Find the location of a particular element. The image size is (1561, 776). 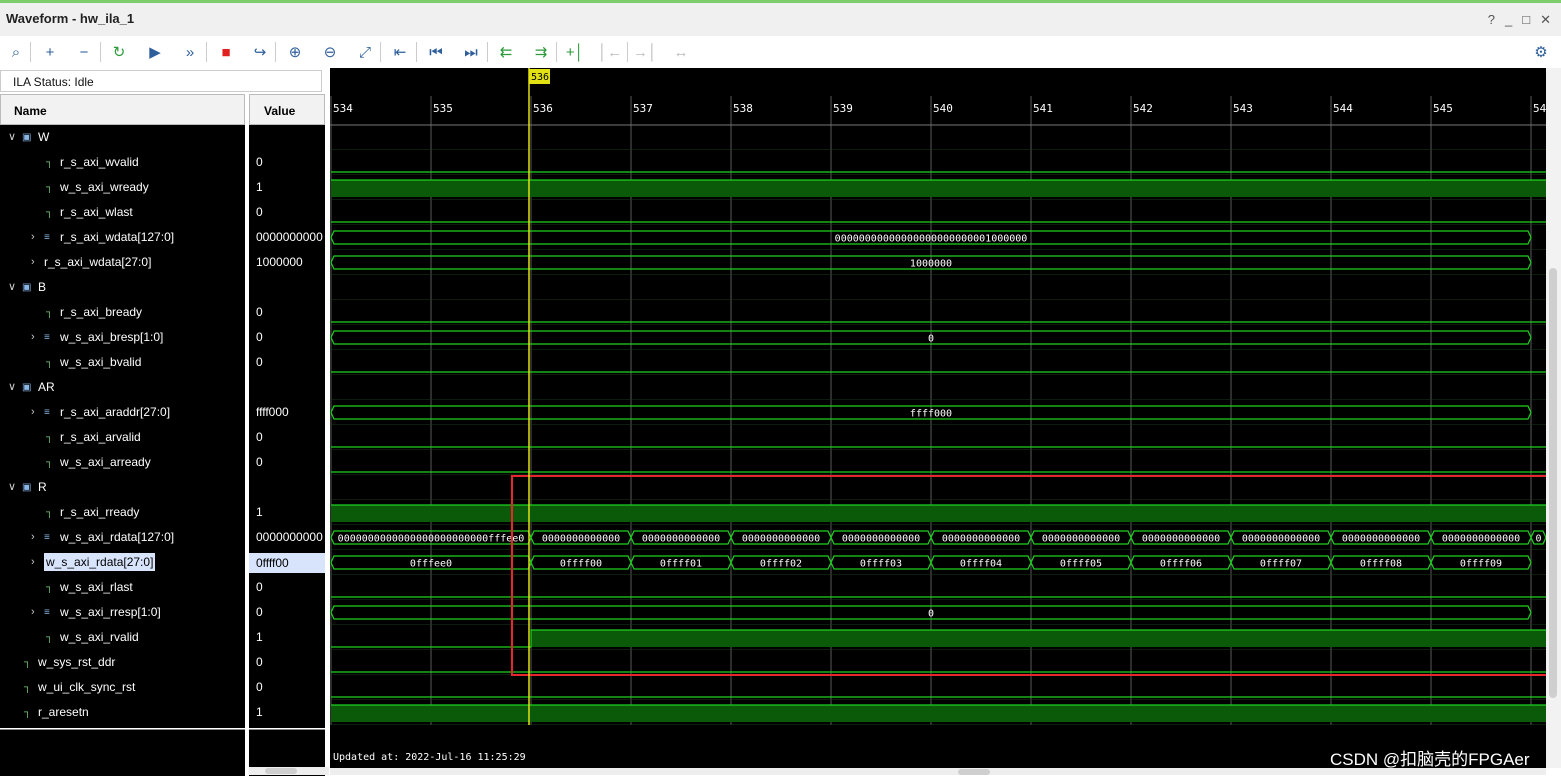

signal-value: 0000000000 is located at coordinates (289, 237).